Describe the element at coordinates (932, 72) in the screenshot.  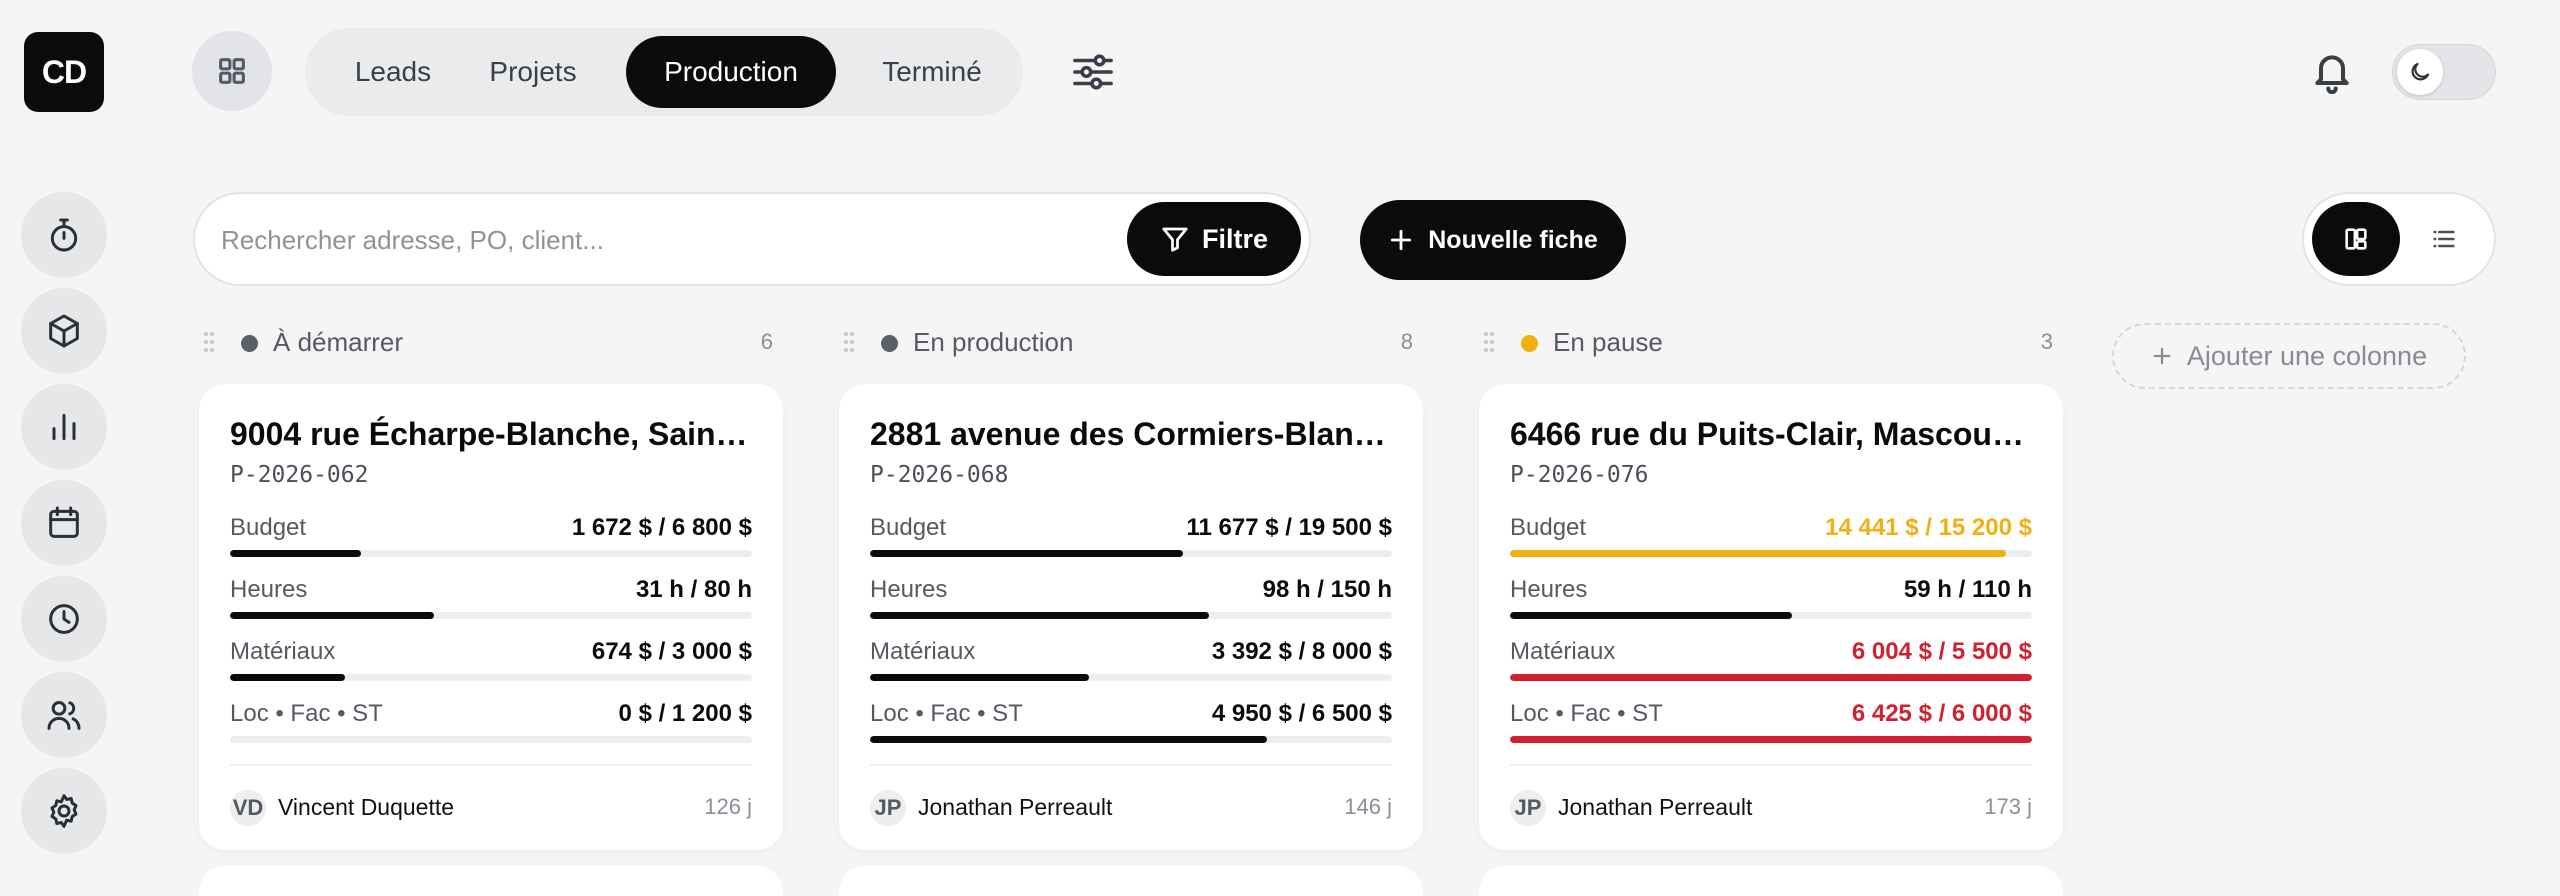
I see `tab-termine: Terminé` at that location.